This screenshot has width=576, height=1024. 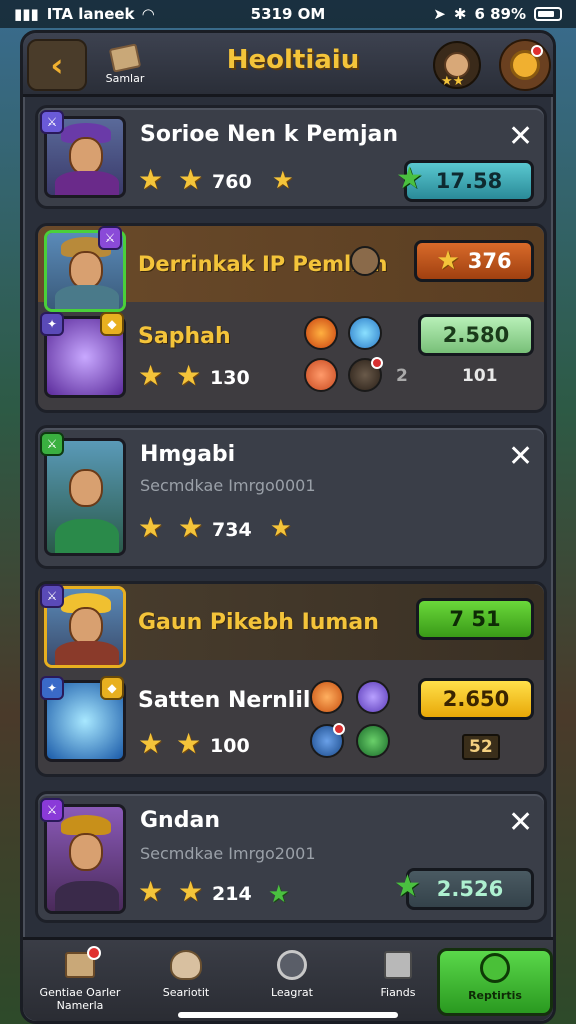 I want to click on item-extra: 52, so click(x=481, y=747).